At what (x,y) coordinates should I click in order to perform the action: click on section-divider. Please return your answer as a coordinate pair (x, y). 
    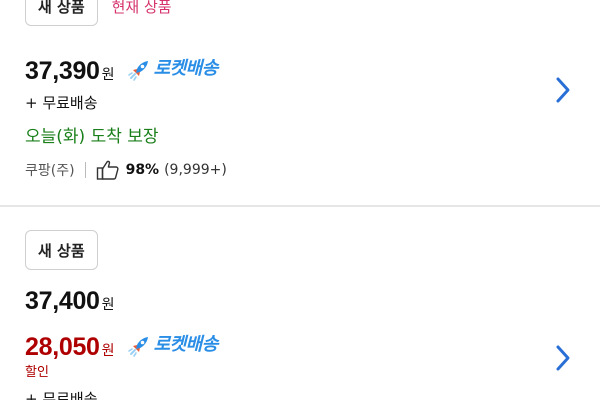
    Looking at the image, I should click on (300, 206).